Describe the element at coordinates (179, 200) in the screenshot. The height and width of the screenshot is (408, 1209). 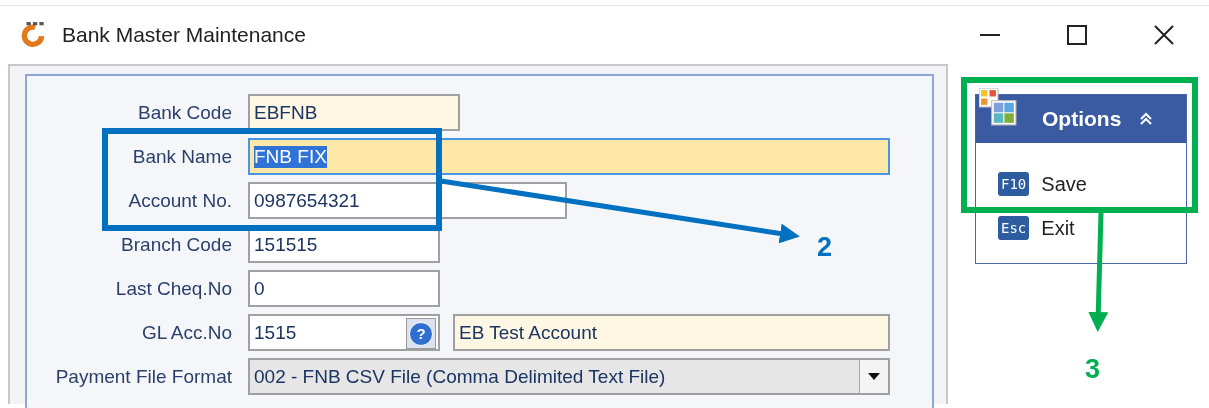
I see `field-label: Account No.` at that location.